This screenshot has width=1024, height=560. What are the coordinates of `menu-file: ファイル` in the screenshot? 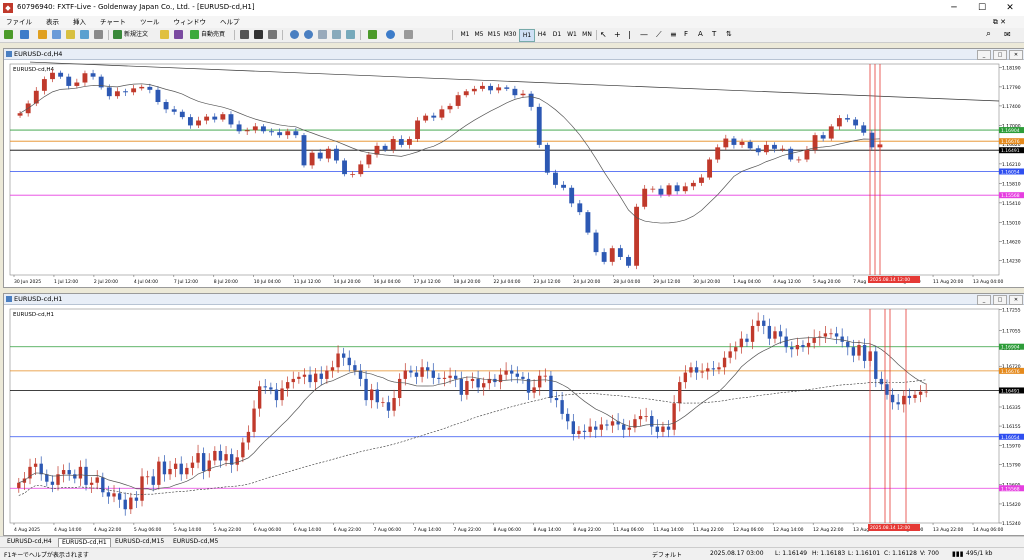 It's located at (19, 22).